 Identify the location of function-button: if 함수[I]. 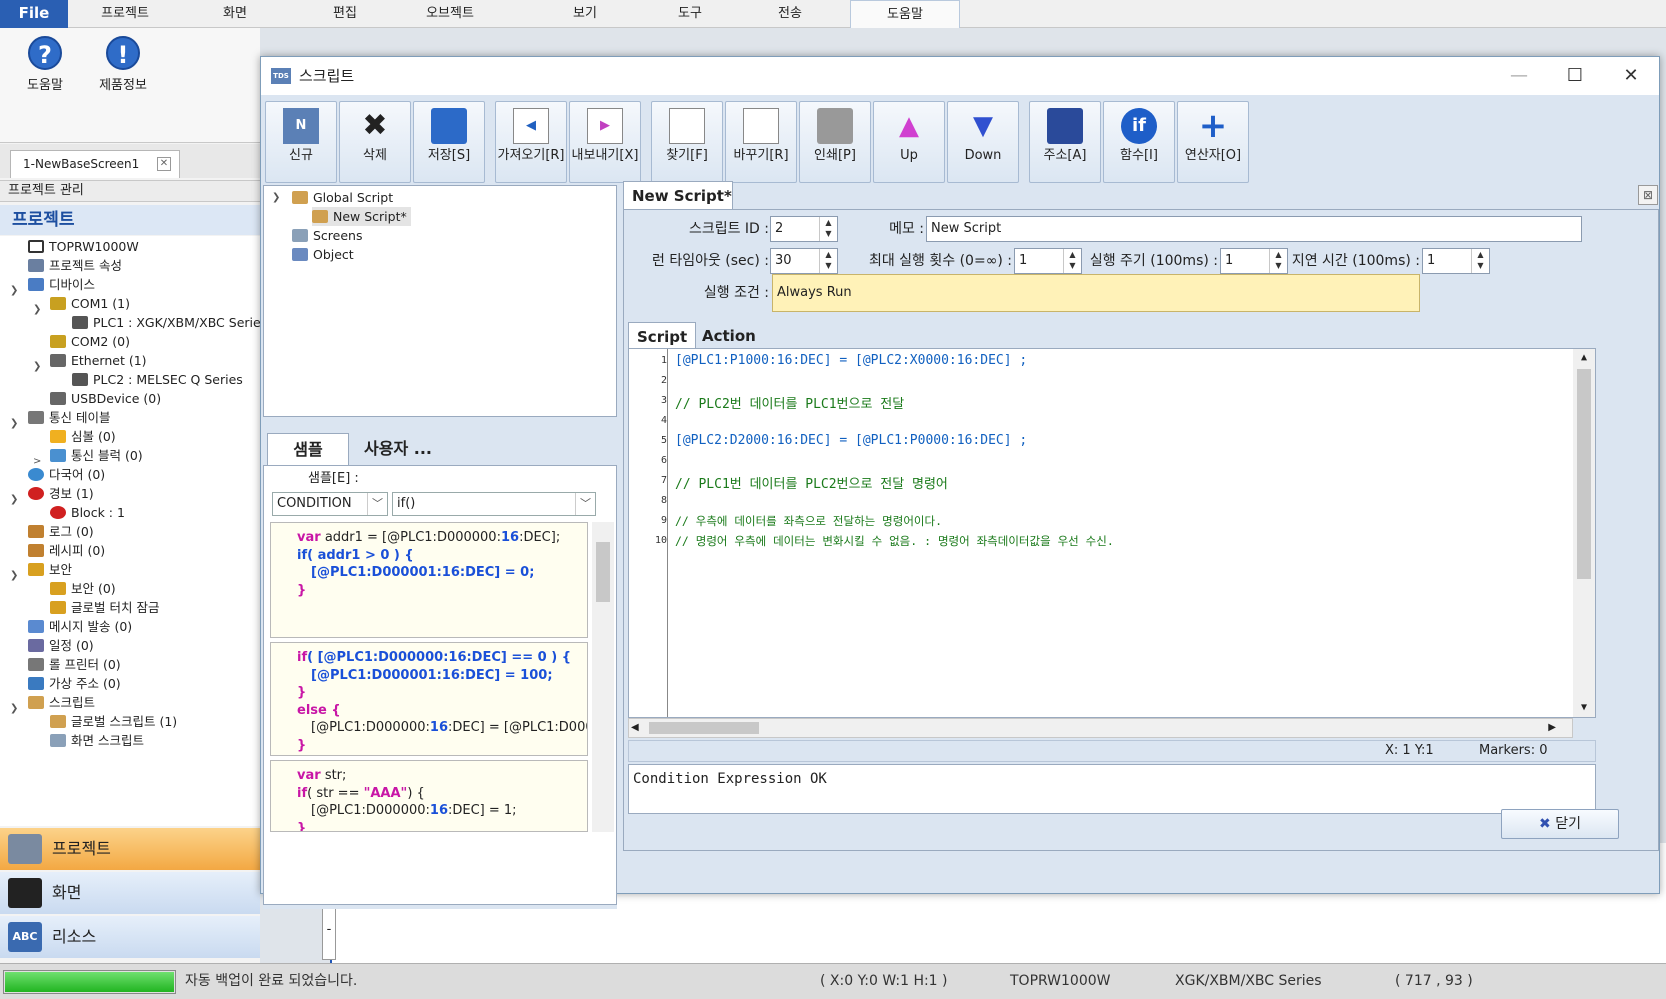
(1139, 142).